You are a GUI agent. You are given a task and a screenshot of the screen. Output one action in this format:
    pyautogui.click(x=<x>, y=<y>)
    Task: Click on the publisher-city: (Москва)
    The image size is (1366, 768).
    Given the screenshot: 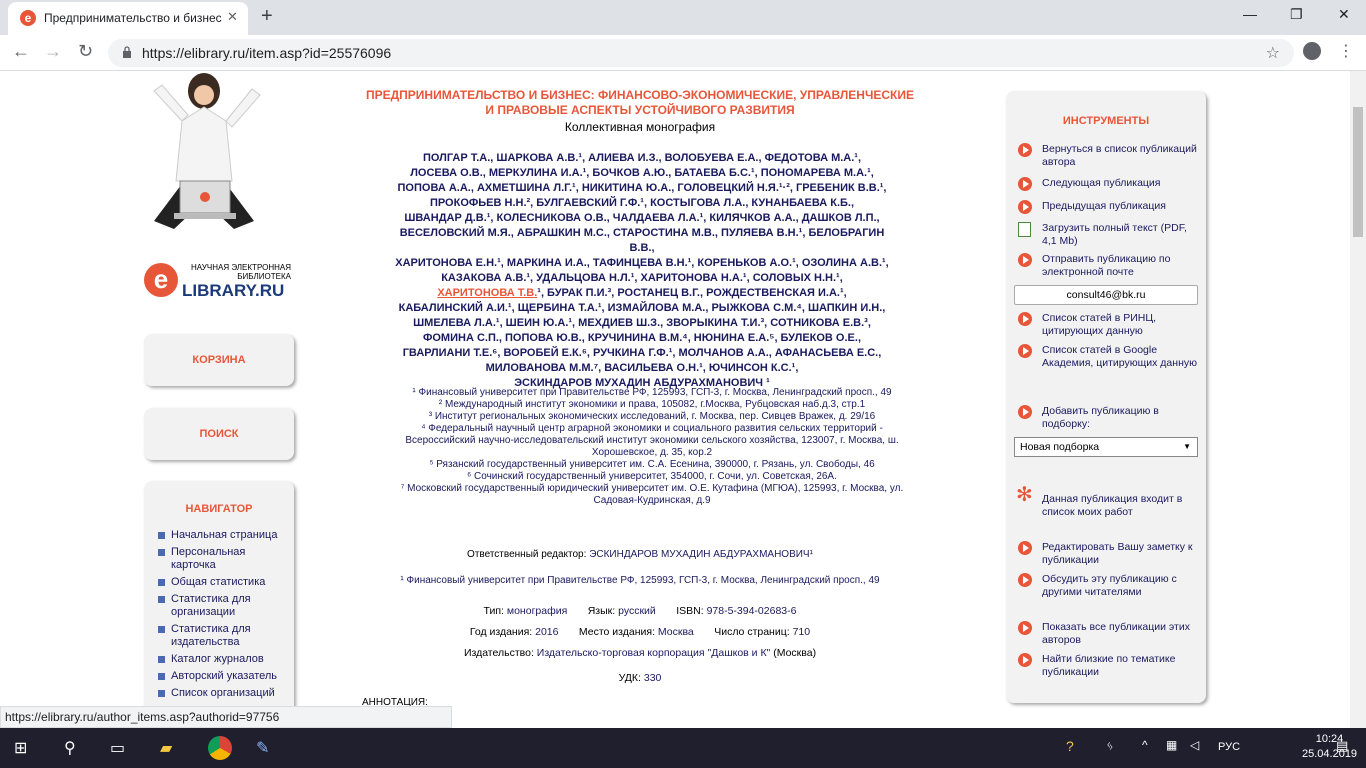 What is the action you would take?
    pyautogui.click(x=795, y=653)
    